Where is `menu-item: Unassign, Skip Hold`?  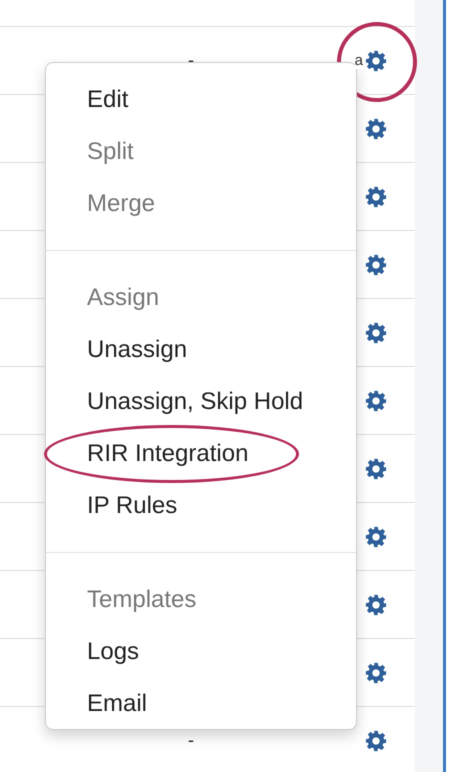 menu-item: Unassign, Skip Hold is located at coordinates (201, 402).